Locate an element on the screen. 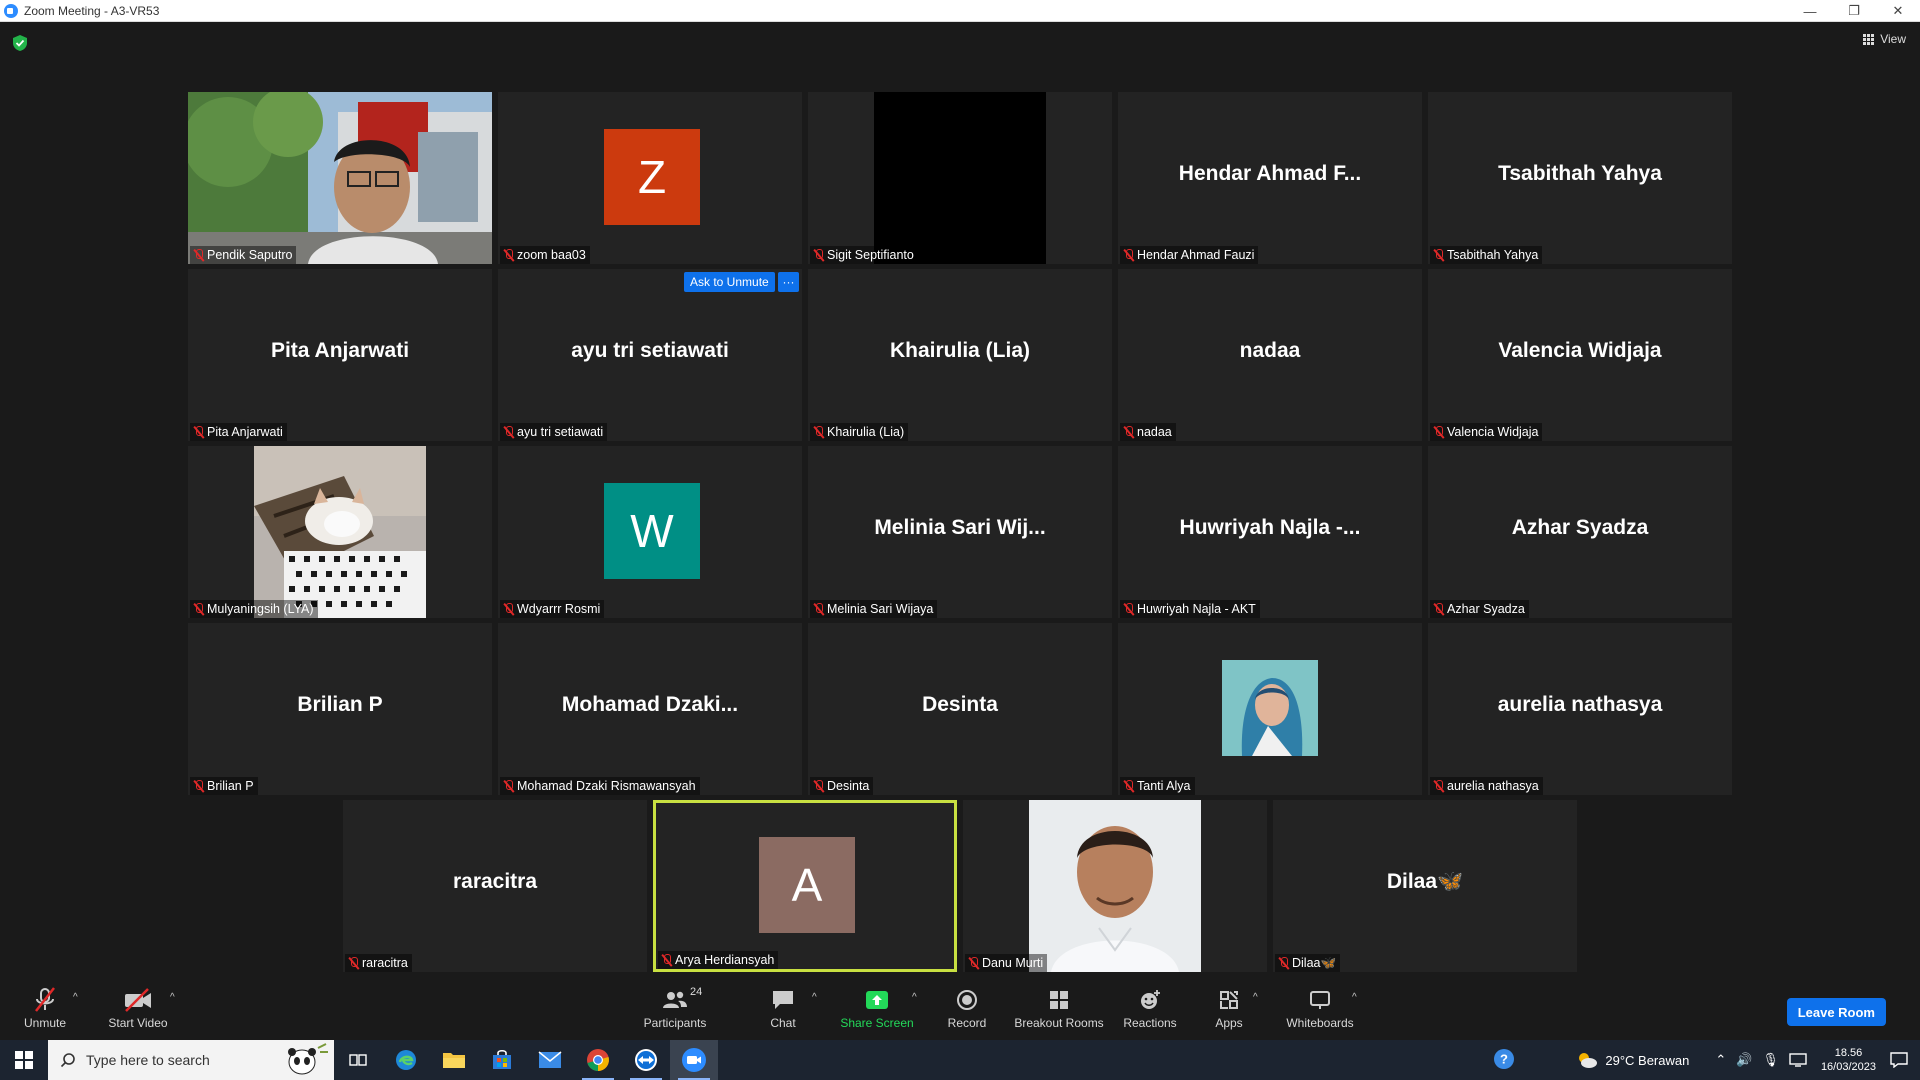 This screenshot has width=1920, height=1080. participant-name: Desinta is located at coordinates (848, 786).